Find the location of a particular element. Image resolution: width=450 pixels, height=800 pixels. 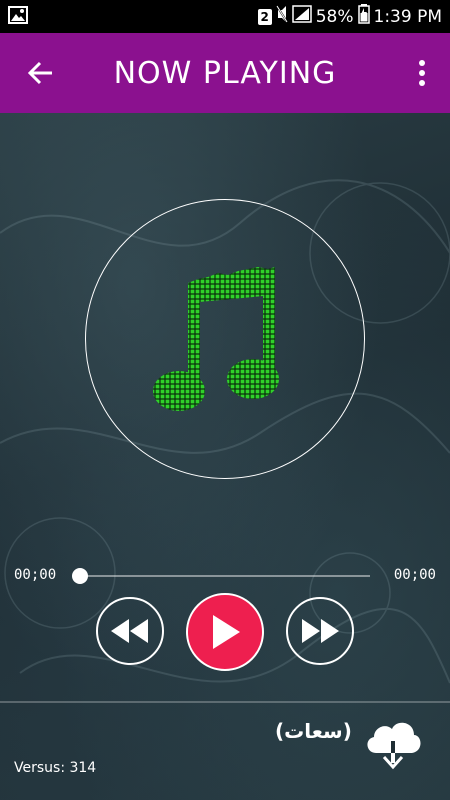

play-icon is located at coordinates (226, 632).